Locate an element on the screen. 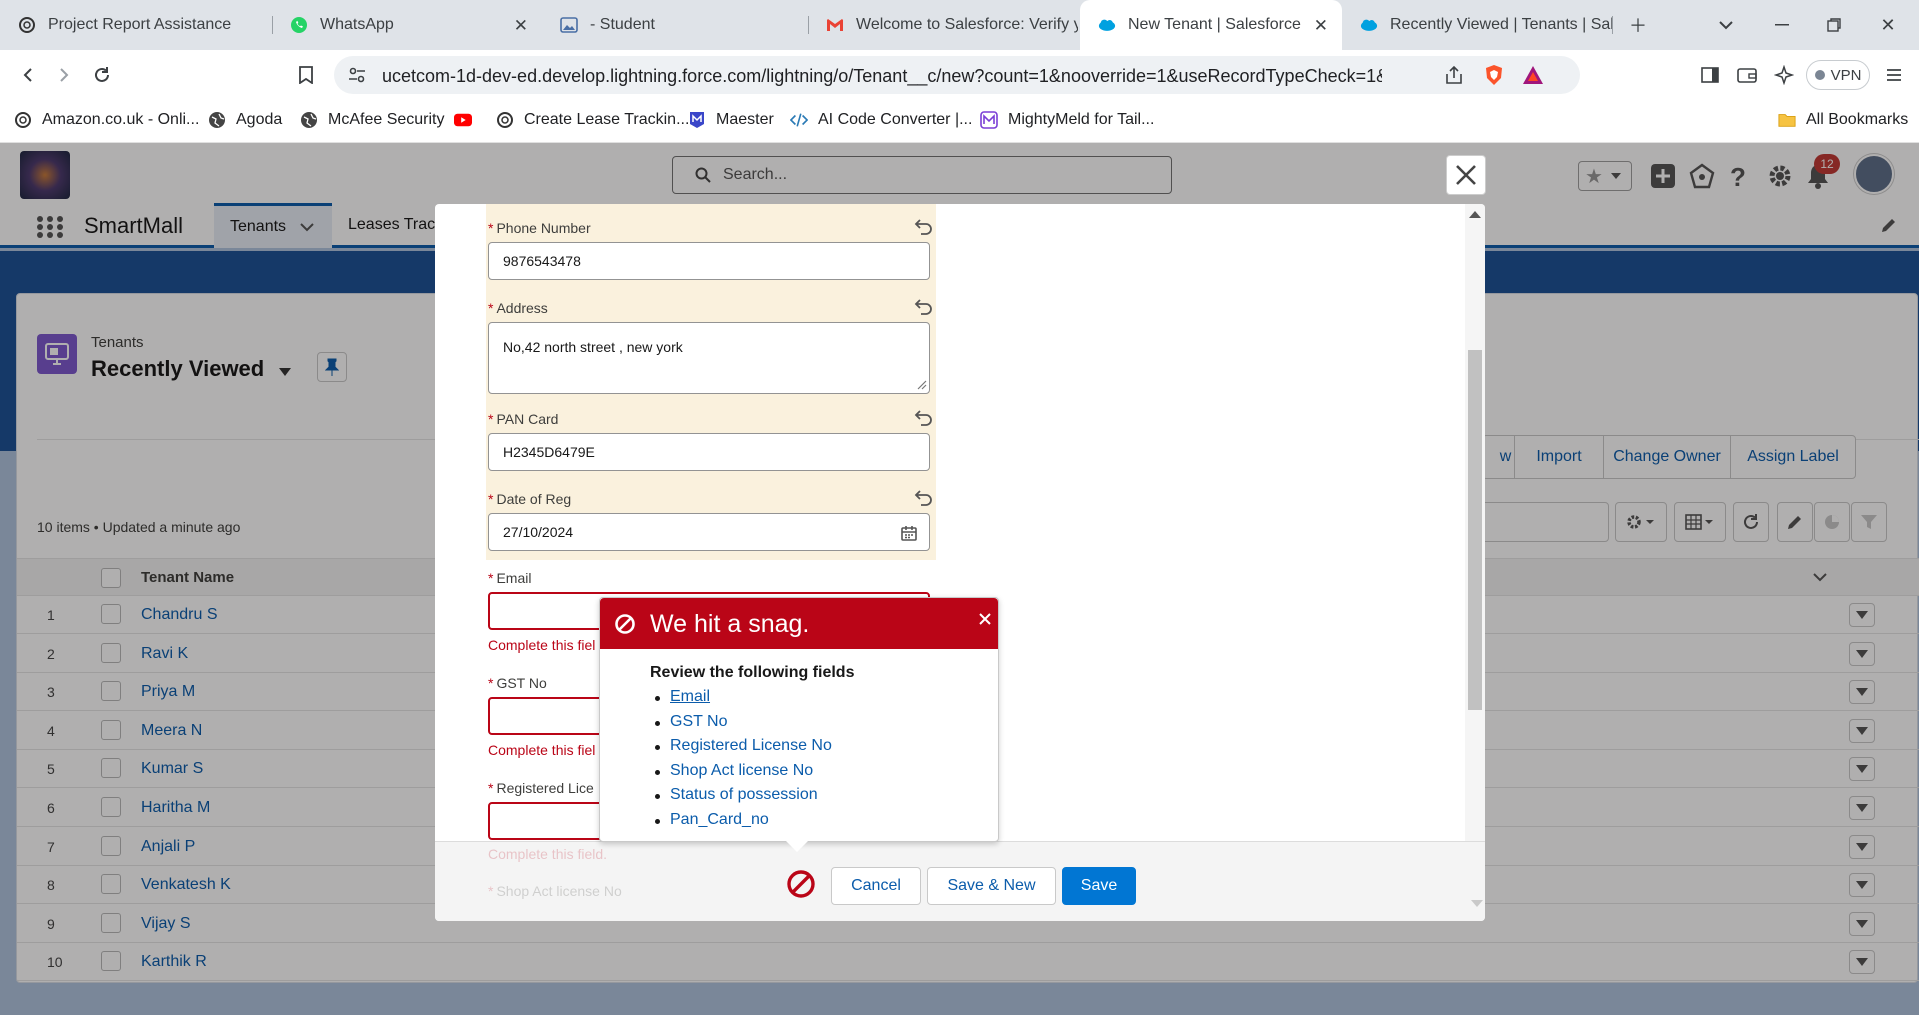 The width and height of the screenshot is (1919, 1015). all-bookmarks-folder: All Bookmarks is located at coordinates (1843, 120).